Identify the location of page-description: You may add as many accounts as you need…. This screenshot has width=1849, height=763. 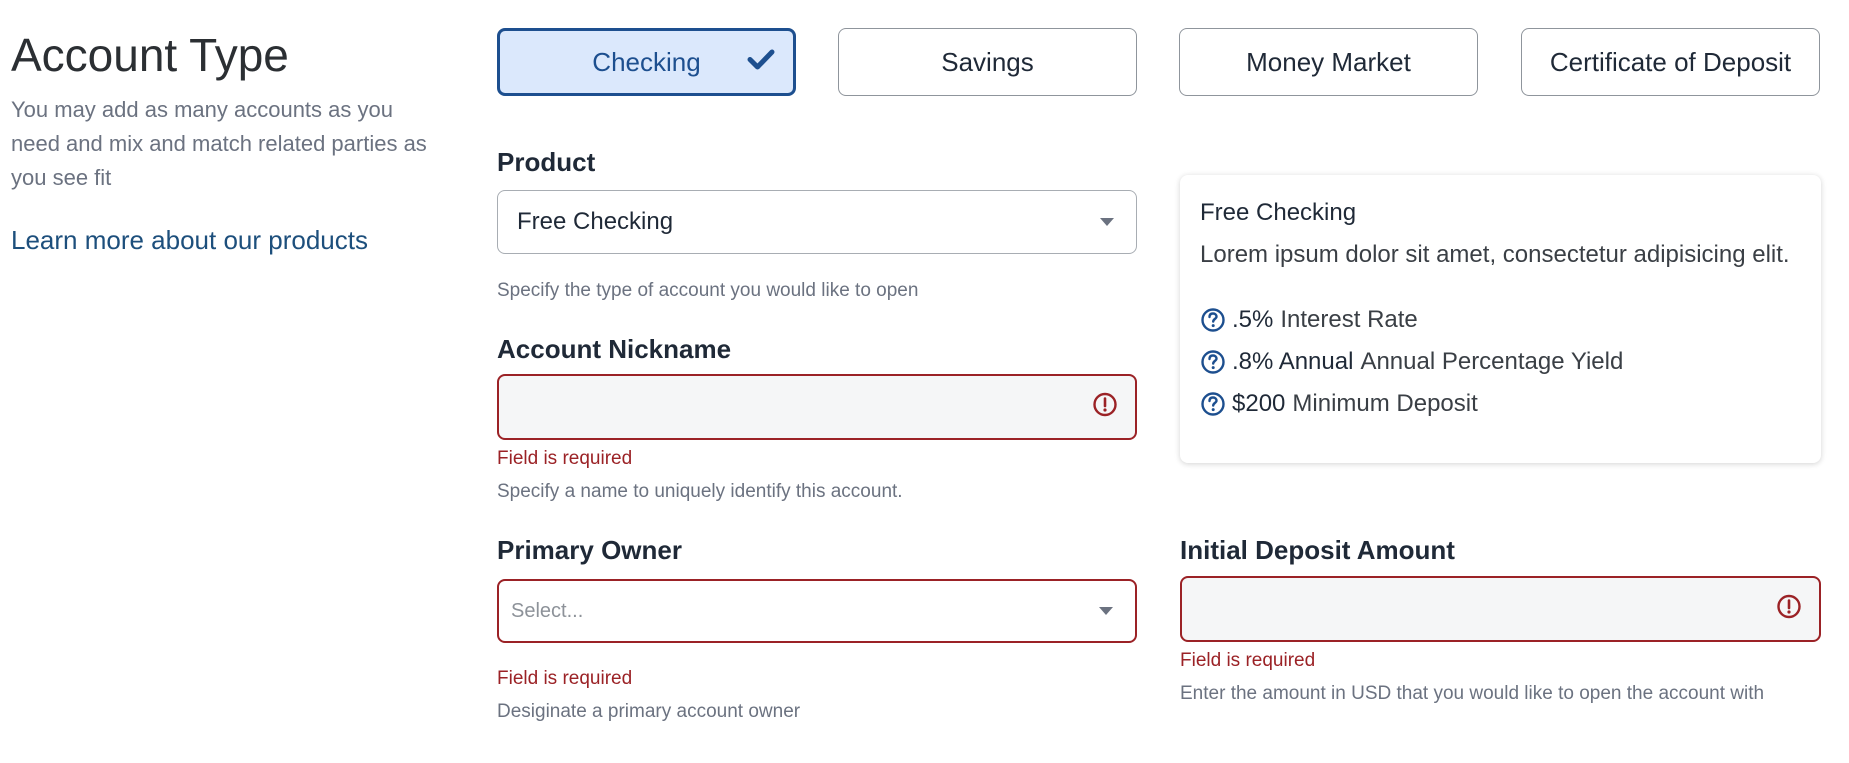
(219, 143).